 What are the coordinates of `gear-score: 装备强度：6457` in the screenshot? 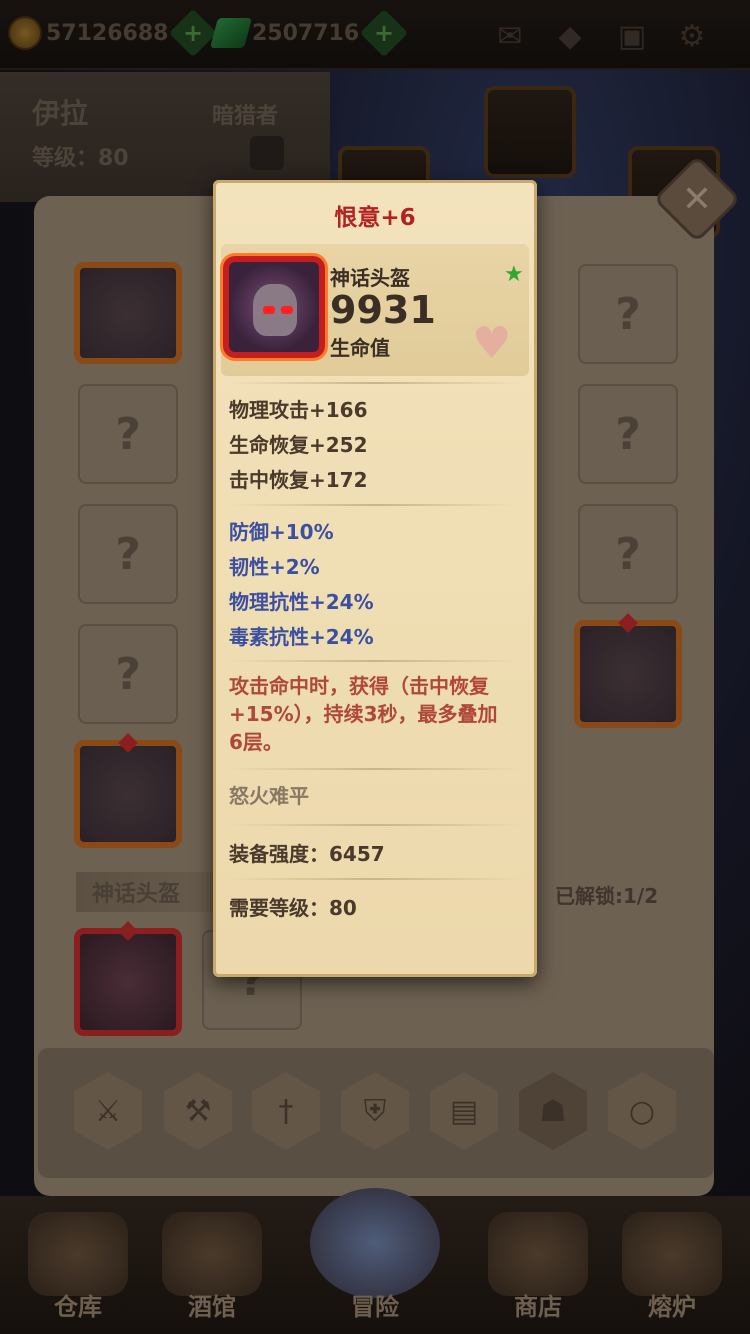 It's located at (307, 854).